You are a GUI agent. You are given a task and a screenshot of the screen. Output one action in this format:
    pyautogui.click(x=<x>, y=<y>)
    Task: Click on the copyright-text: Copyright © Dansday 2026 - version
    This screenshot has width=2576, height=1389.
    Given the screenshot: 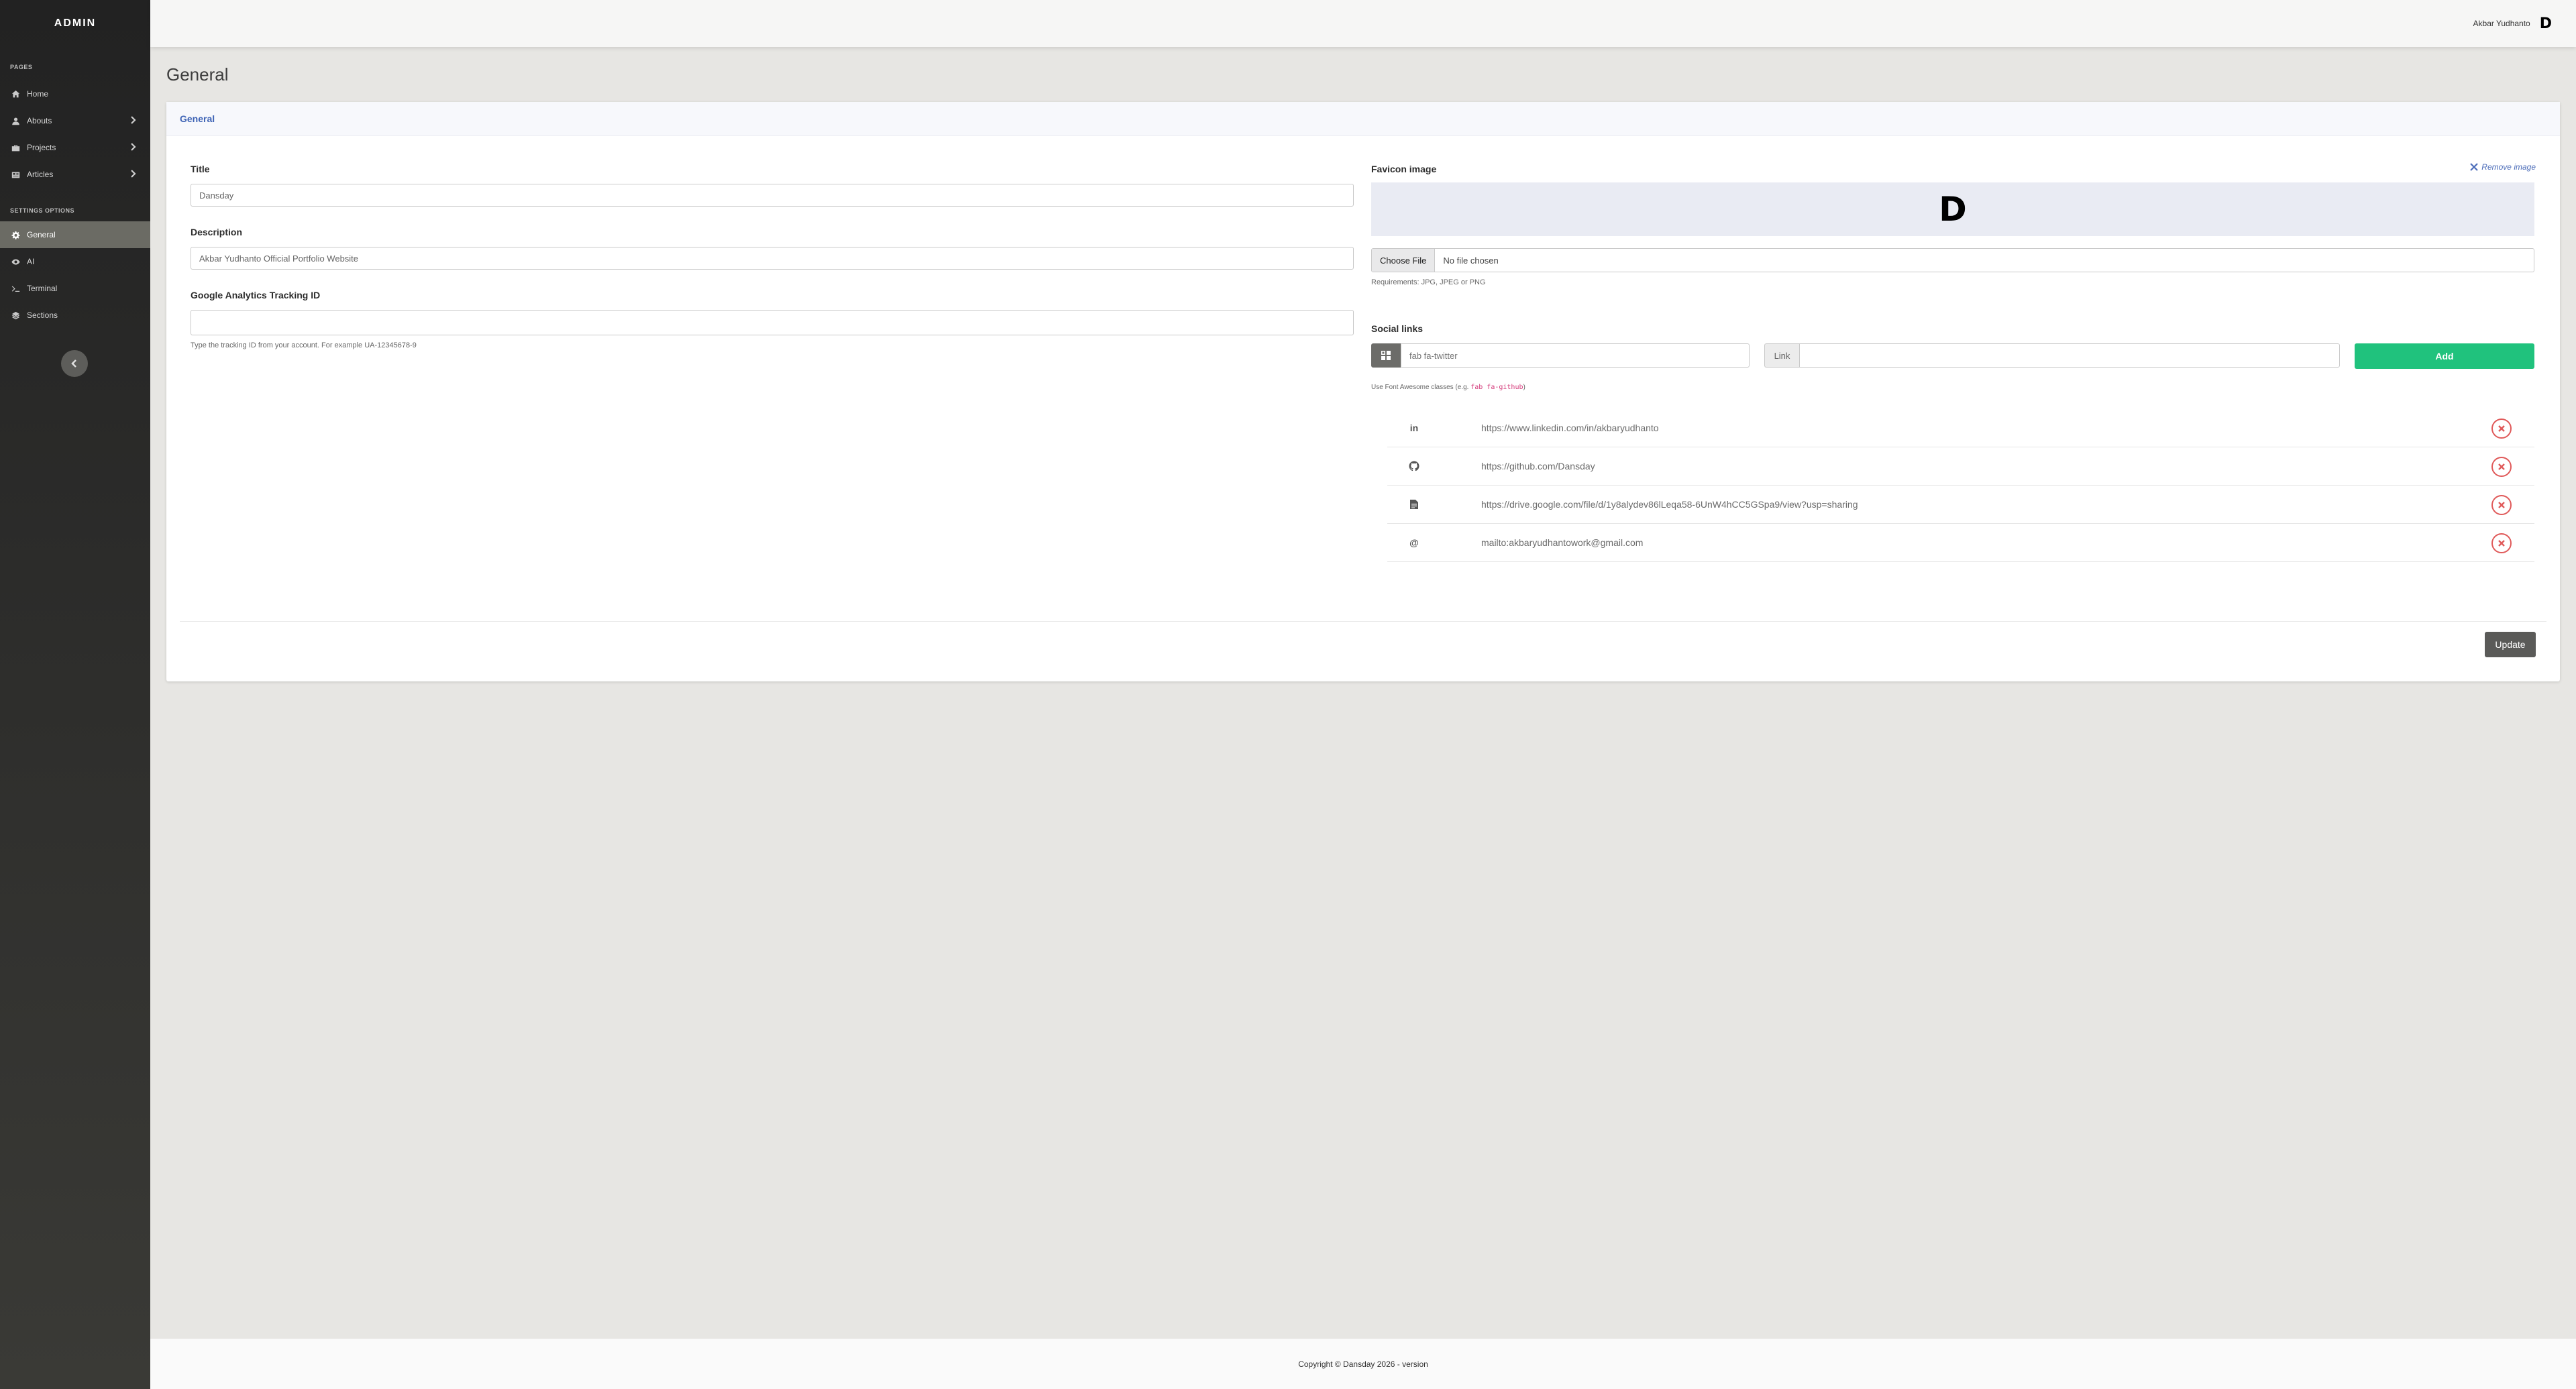 What is the action you would take?
    pyautogui.click(x=1363, y=1364)
    